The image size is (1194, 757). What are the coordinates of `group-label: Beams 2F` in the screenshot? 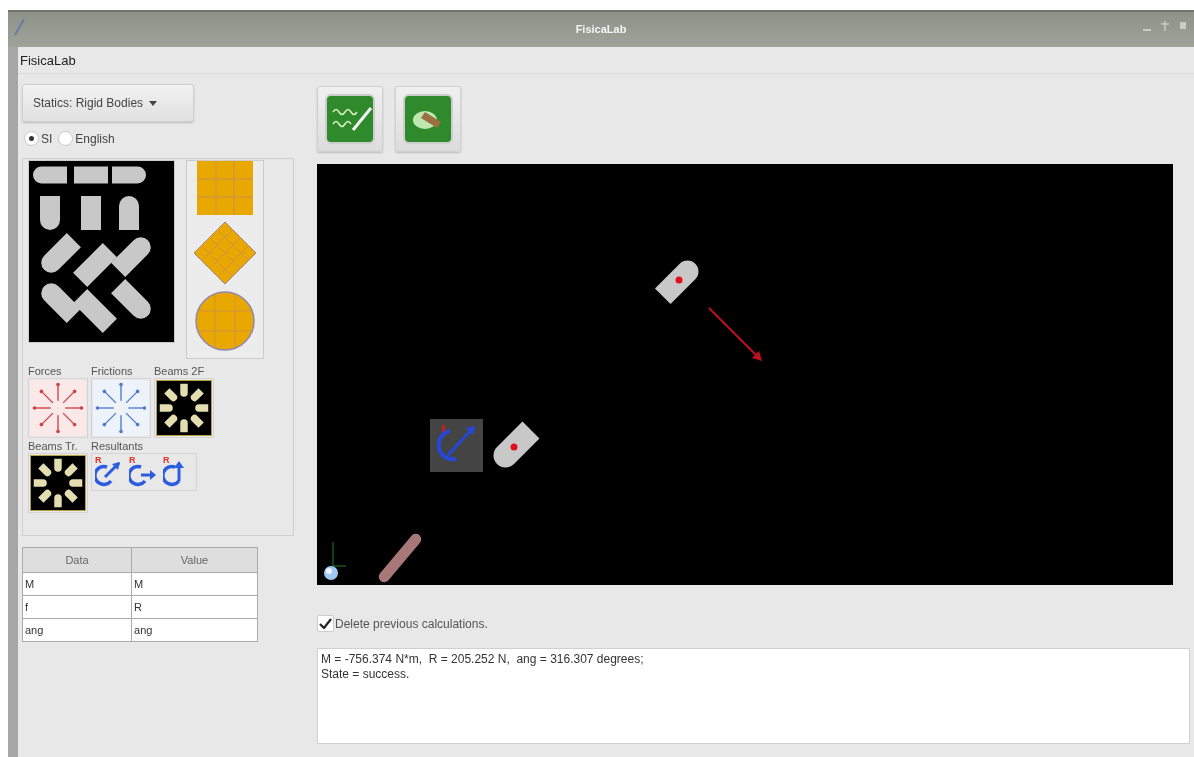 It's located at (180, 371).